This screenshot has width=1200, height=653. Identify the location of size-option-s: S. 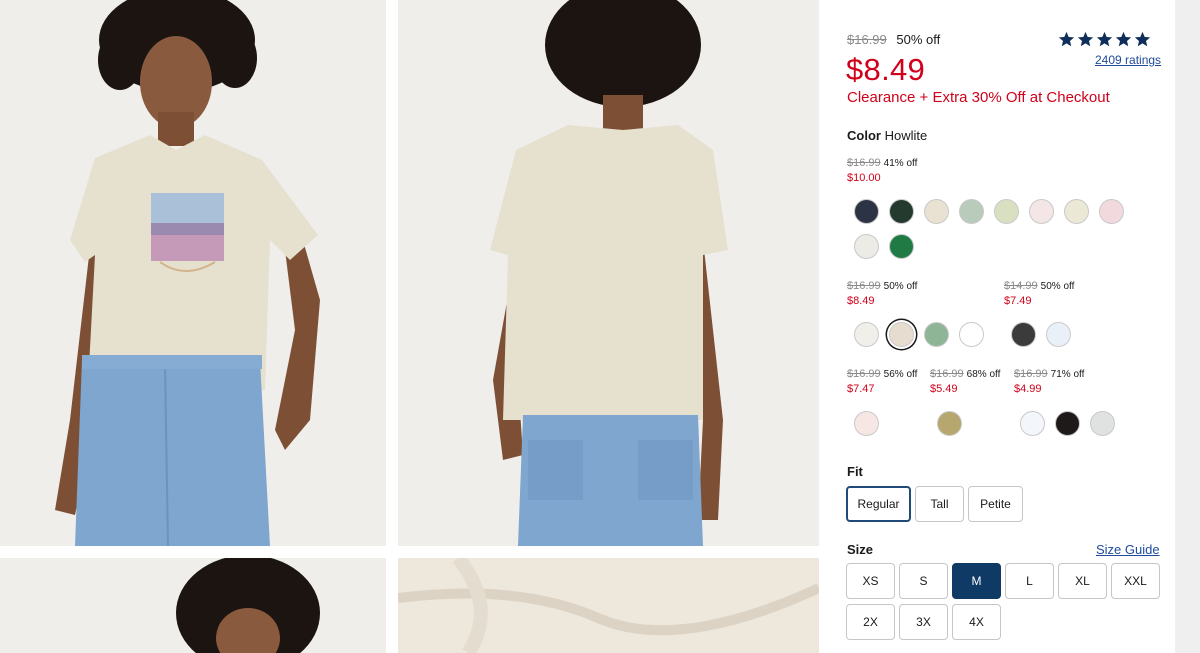
(923, 581).